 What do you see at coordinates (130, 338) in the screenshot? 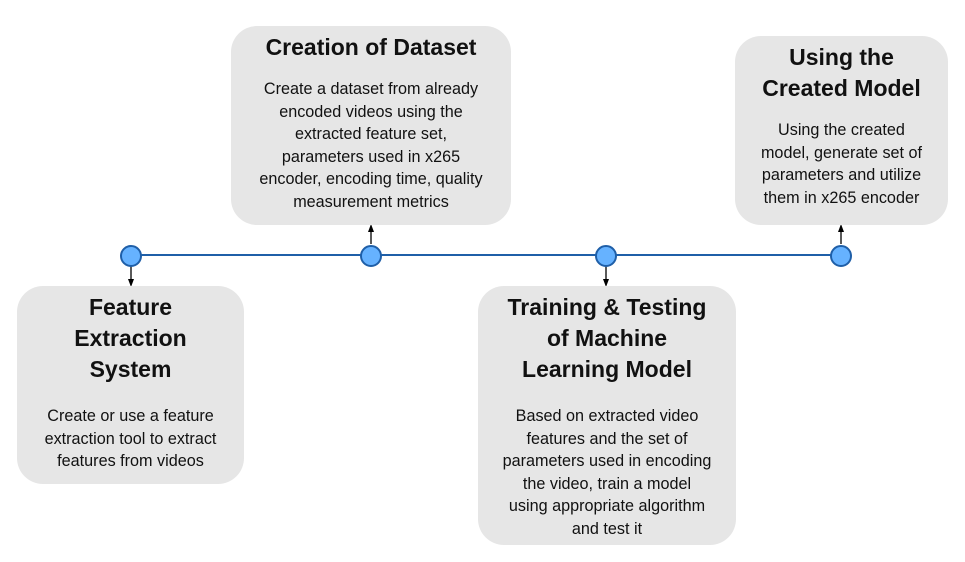
I see `stage-title: Feature Extraction System` at bounding box center [130, 338].